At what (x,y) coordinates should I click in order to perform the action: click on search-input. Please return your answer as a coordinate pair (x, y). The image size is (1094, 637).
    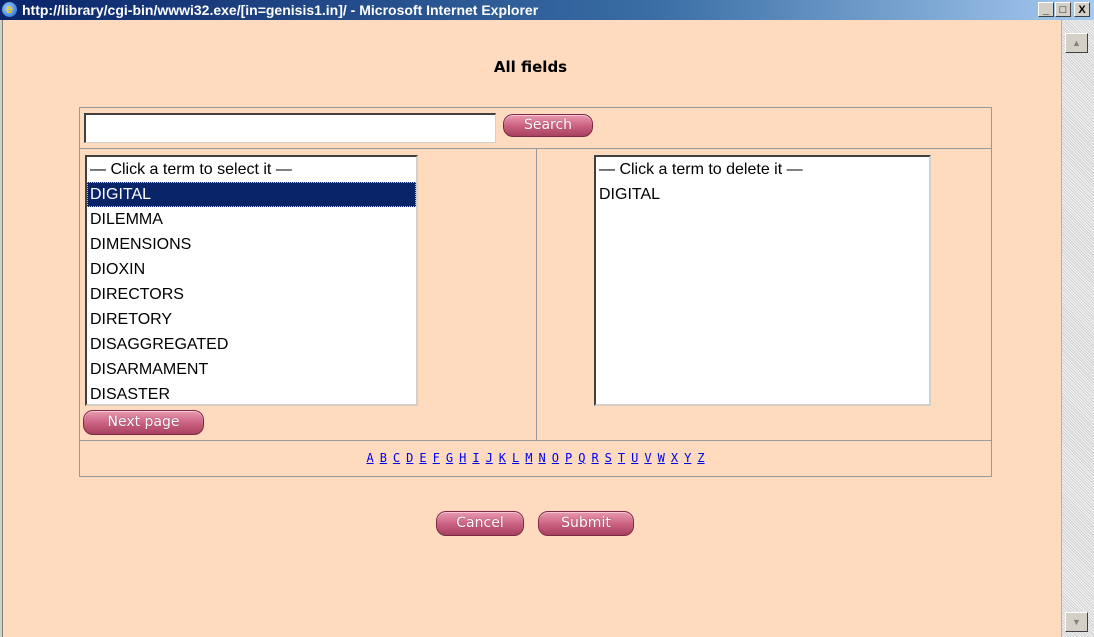
    Looking at the image, I should click on (290, 128).